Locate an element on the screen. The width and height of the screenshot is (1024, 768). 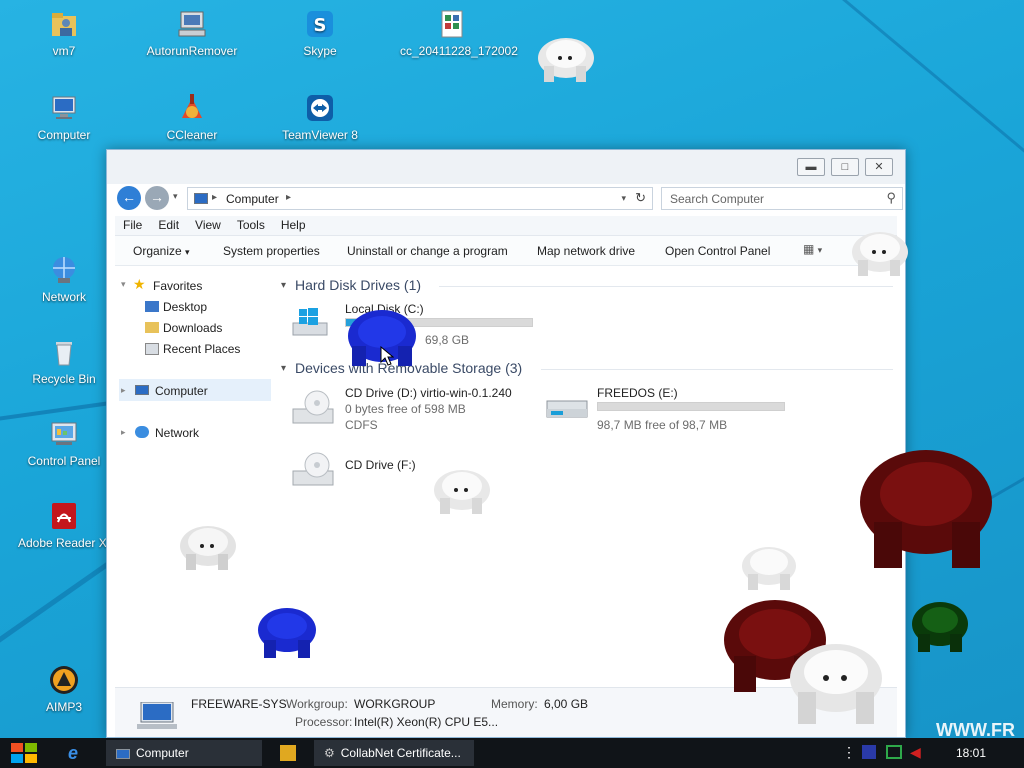
computer-tool-icon is located at coordinates (192, 24).